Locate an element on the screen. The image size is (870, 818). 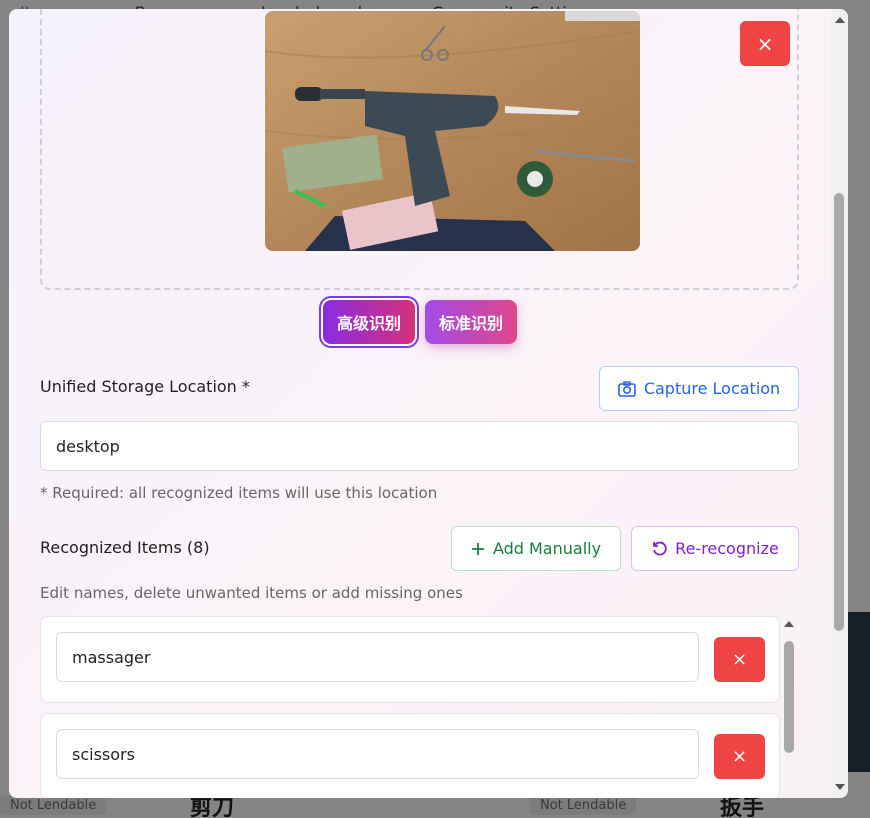
refresh-icon is located at coordinates (660, 548).